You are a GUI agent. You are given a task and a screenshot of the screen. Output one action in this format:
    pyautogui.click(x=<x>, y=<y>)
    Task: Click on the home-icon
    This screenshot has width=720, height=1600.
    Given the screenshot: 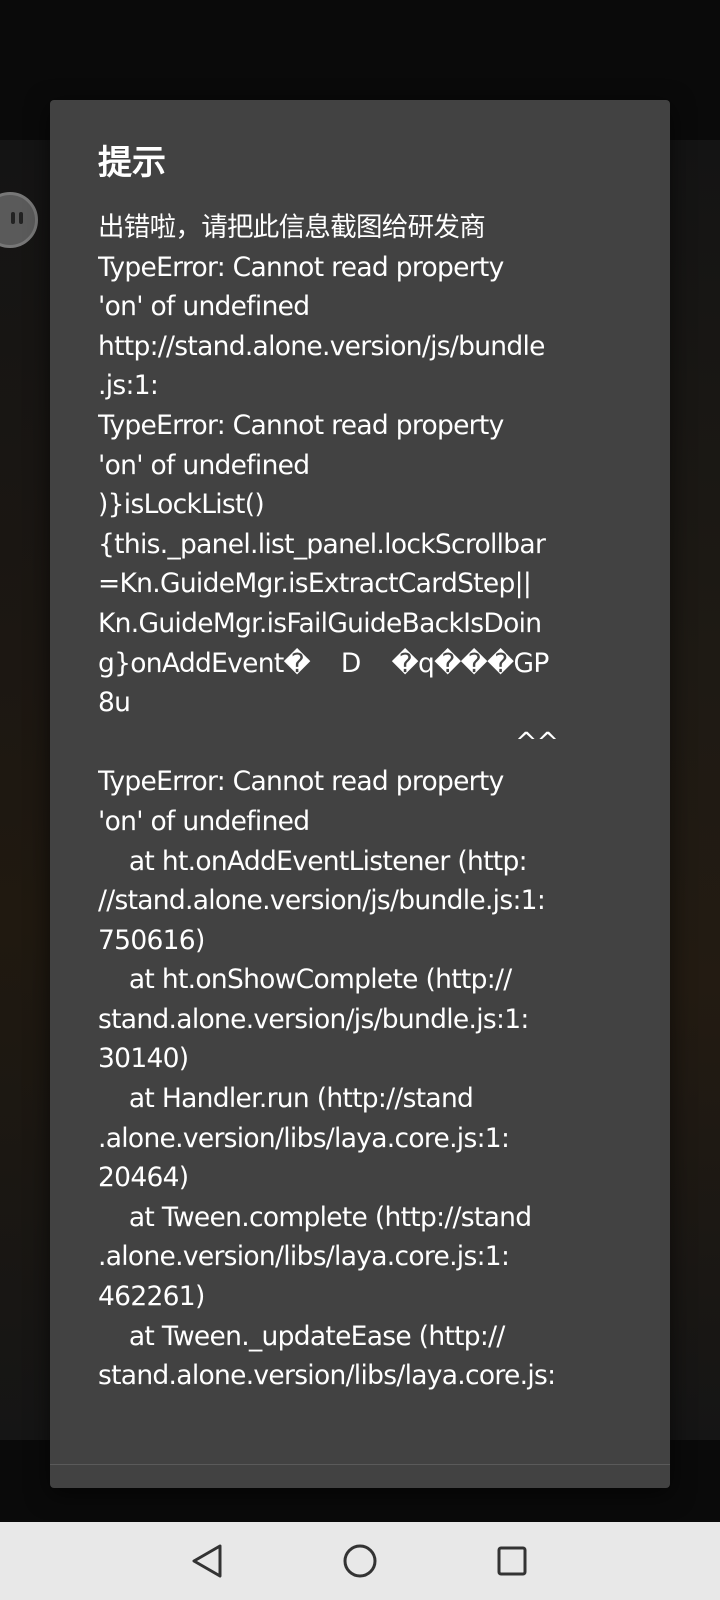 What is the action you would take?
    pyautogui.click(x=360, y=1561)
    